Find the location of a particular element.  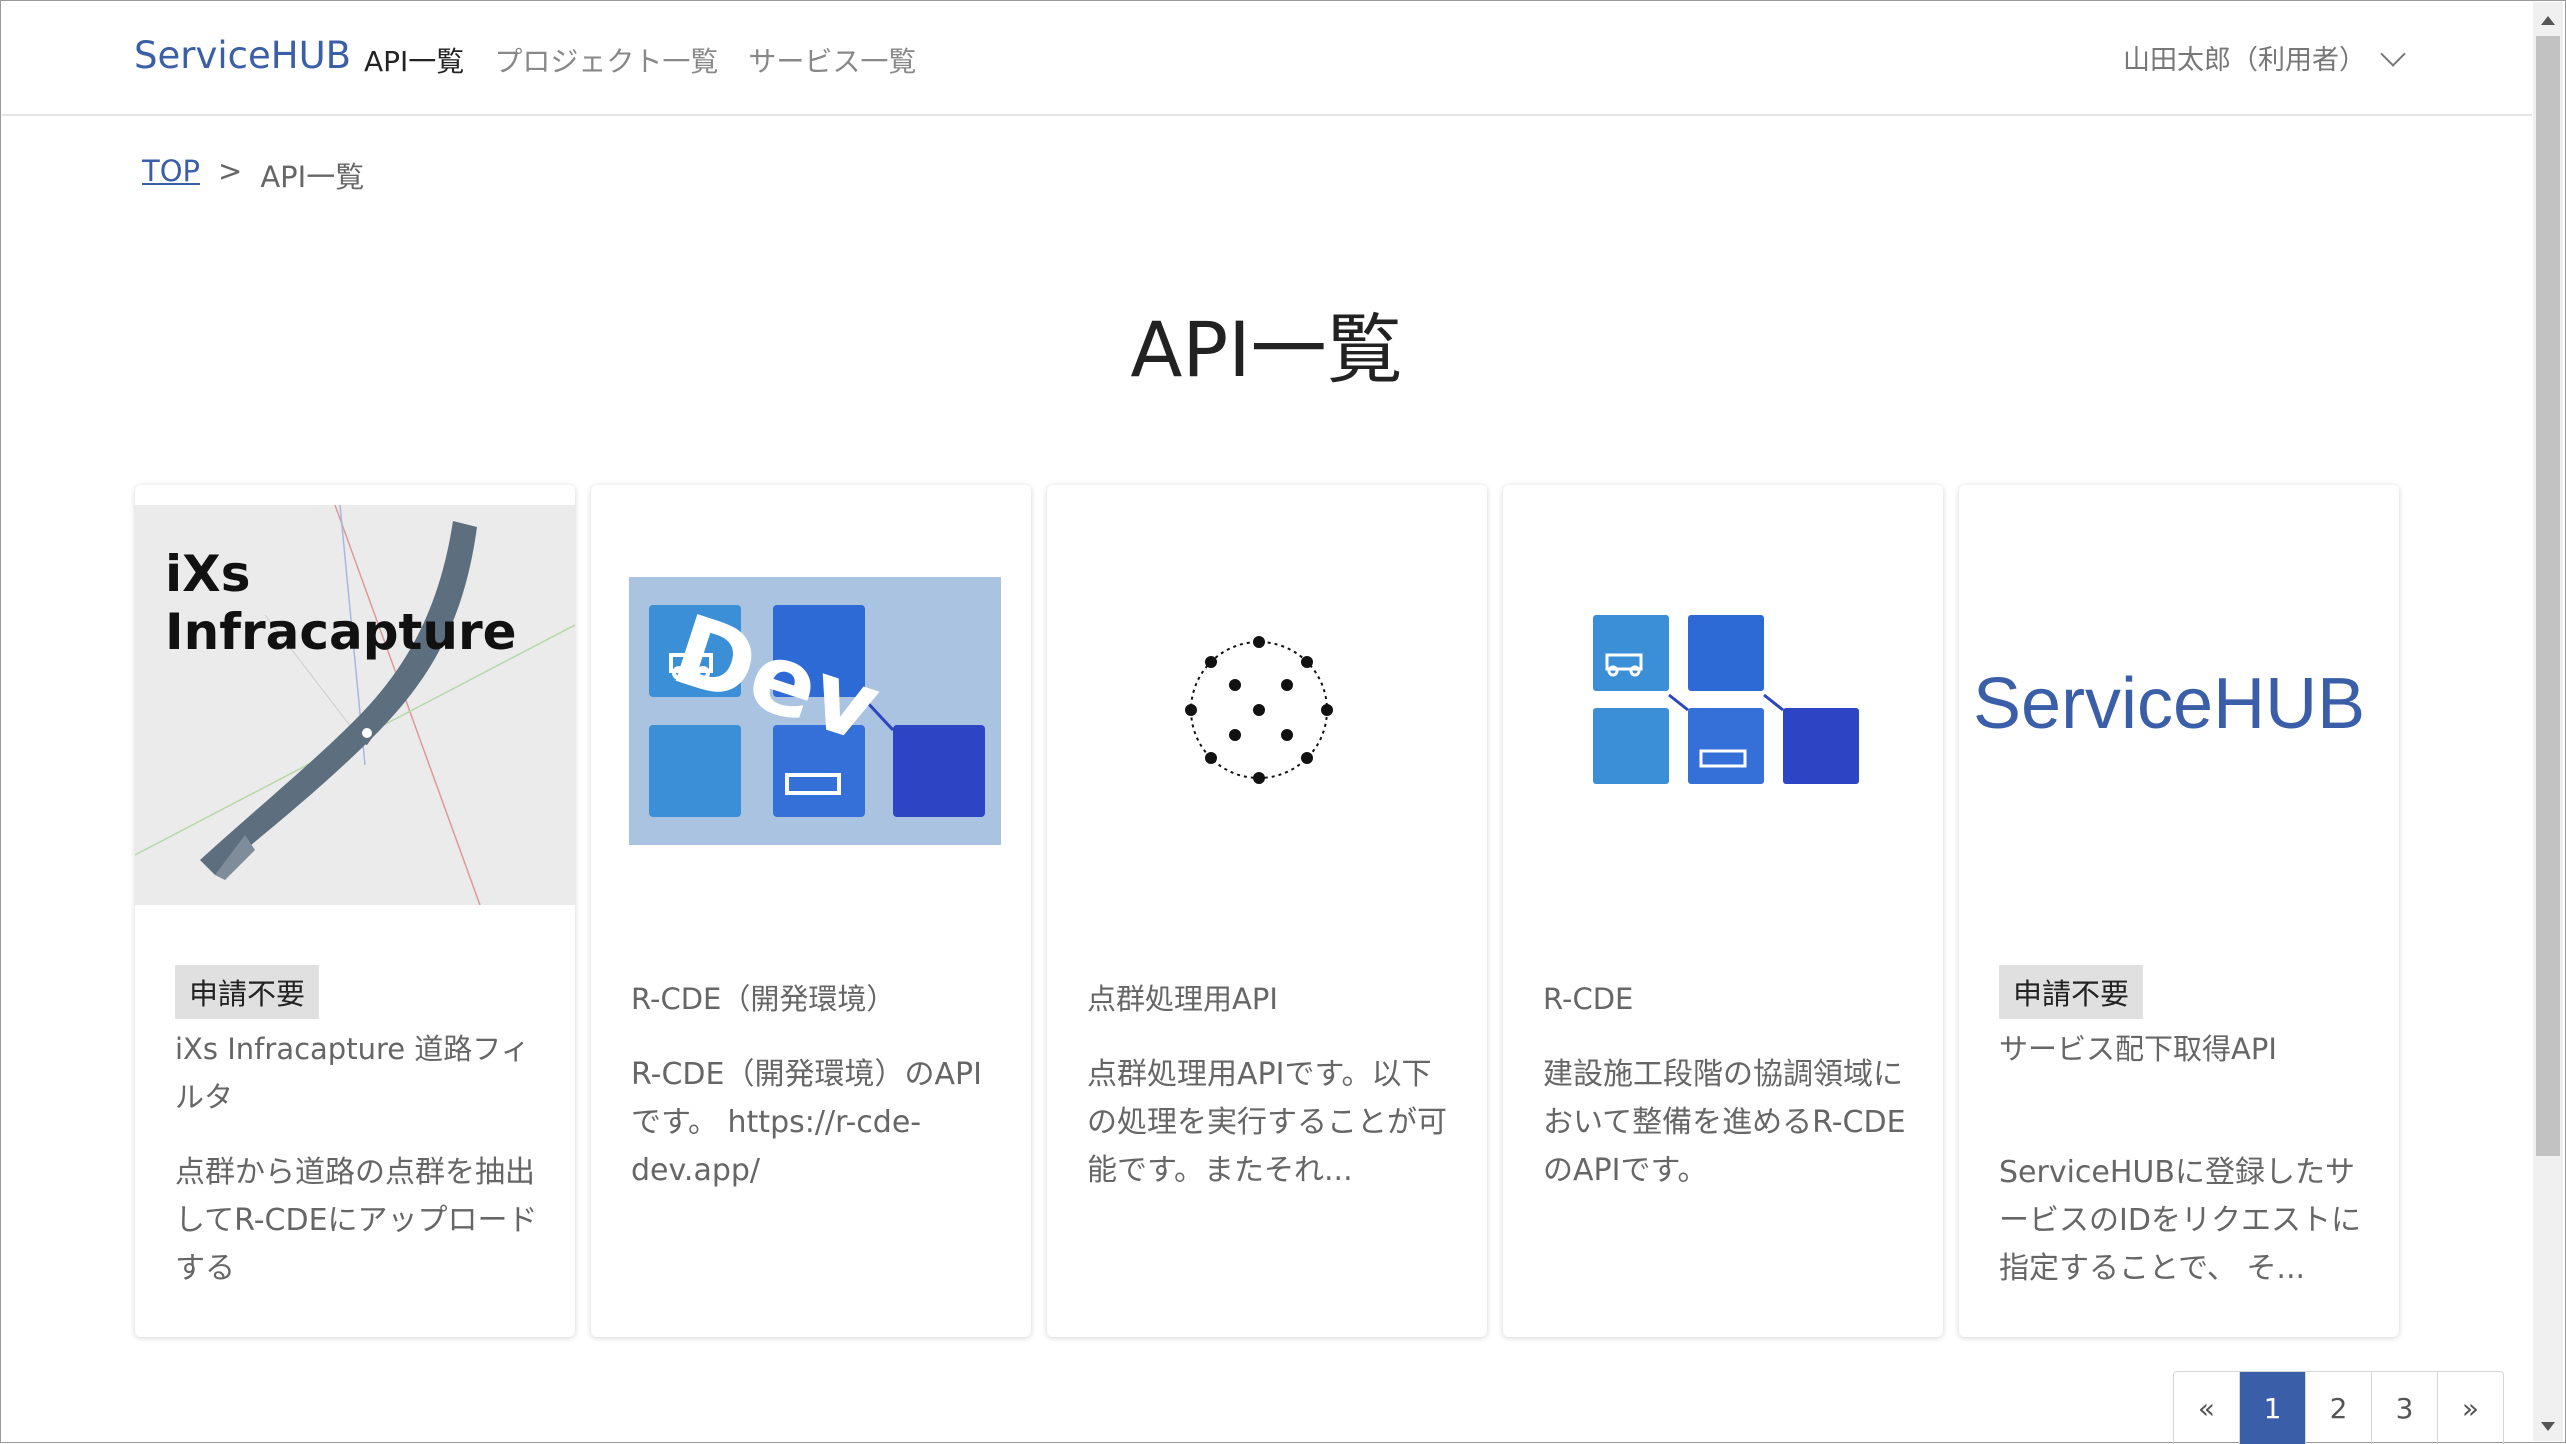

card-description: 点群から道路の点群を抽出してR-CDEにアップロードする is located at coordinates (356, 1220).